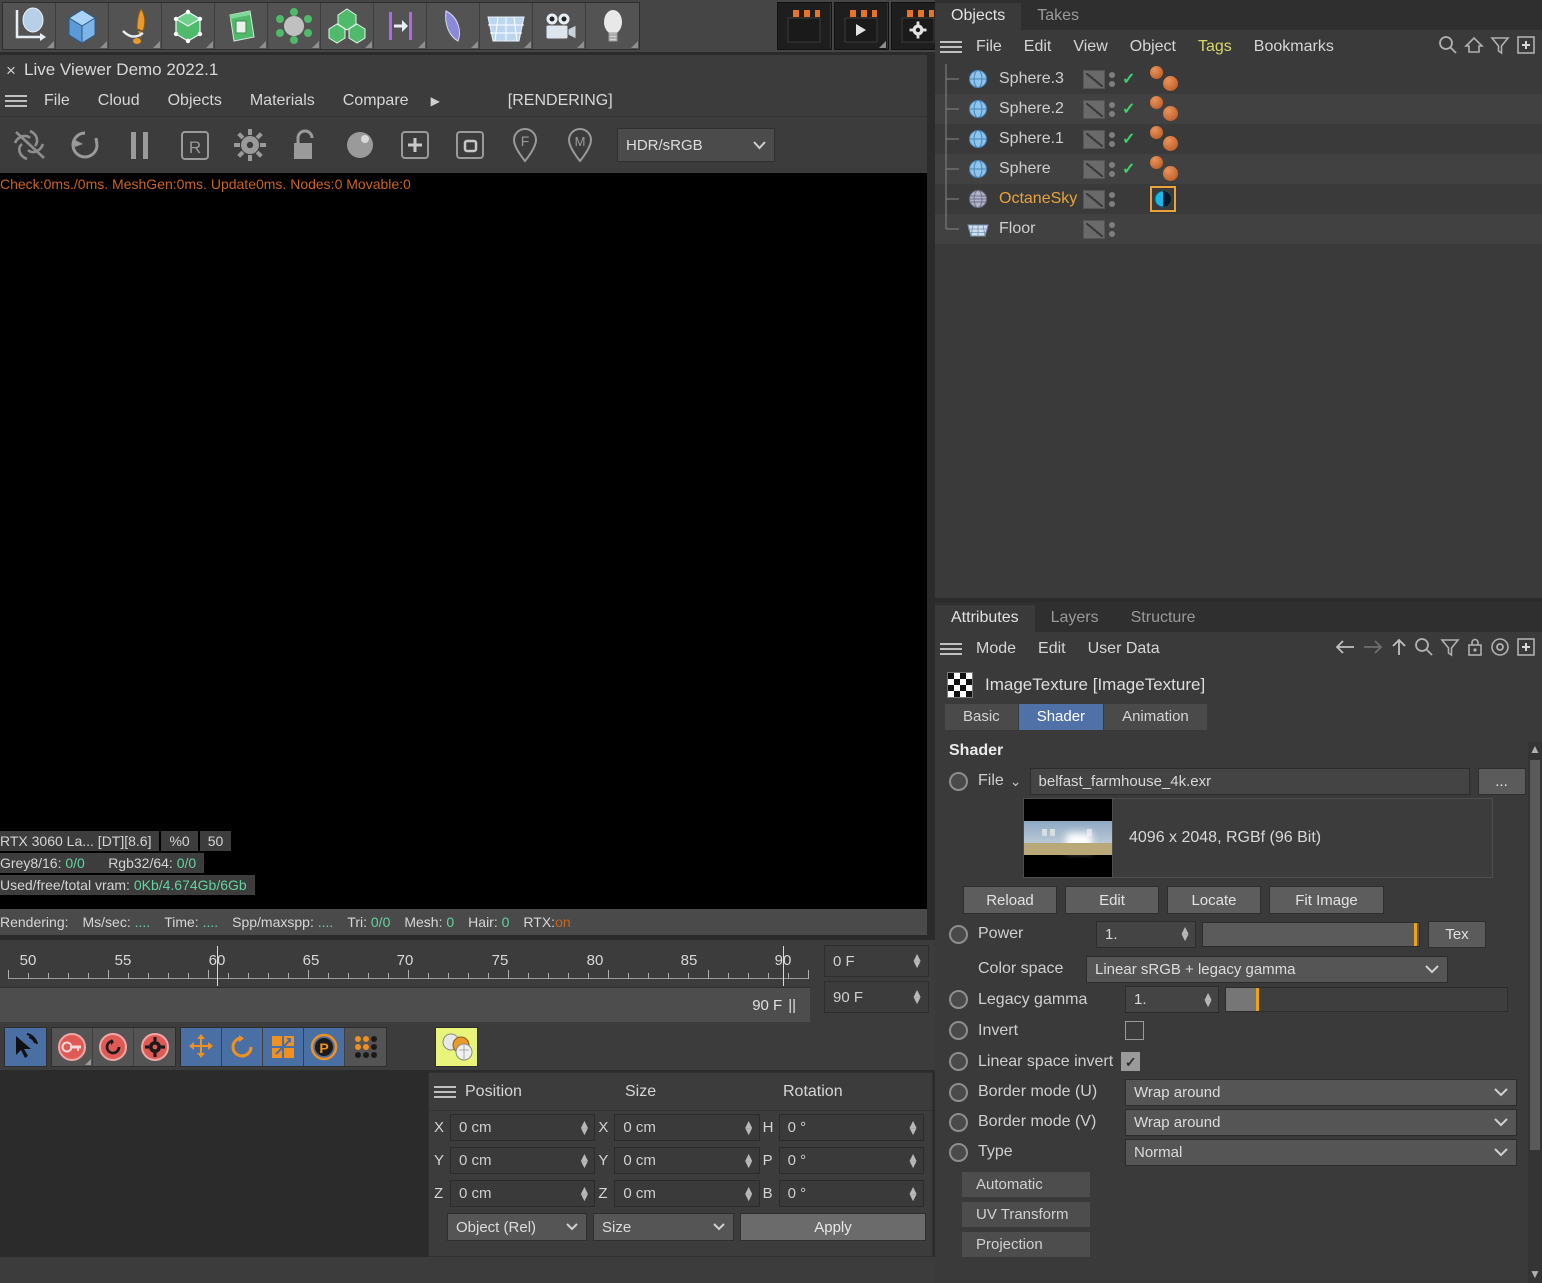  What do you see at coordinates (958, 934) in the screenshot?
I see `power-radio` at bounding box center [958, 934].